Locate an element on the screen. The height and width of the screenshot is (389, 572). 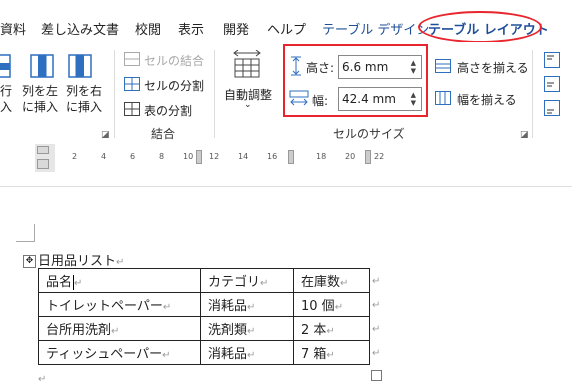
tab-references: 資料 is located at coordinates (13, 28).